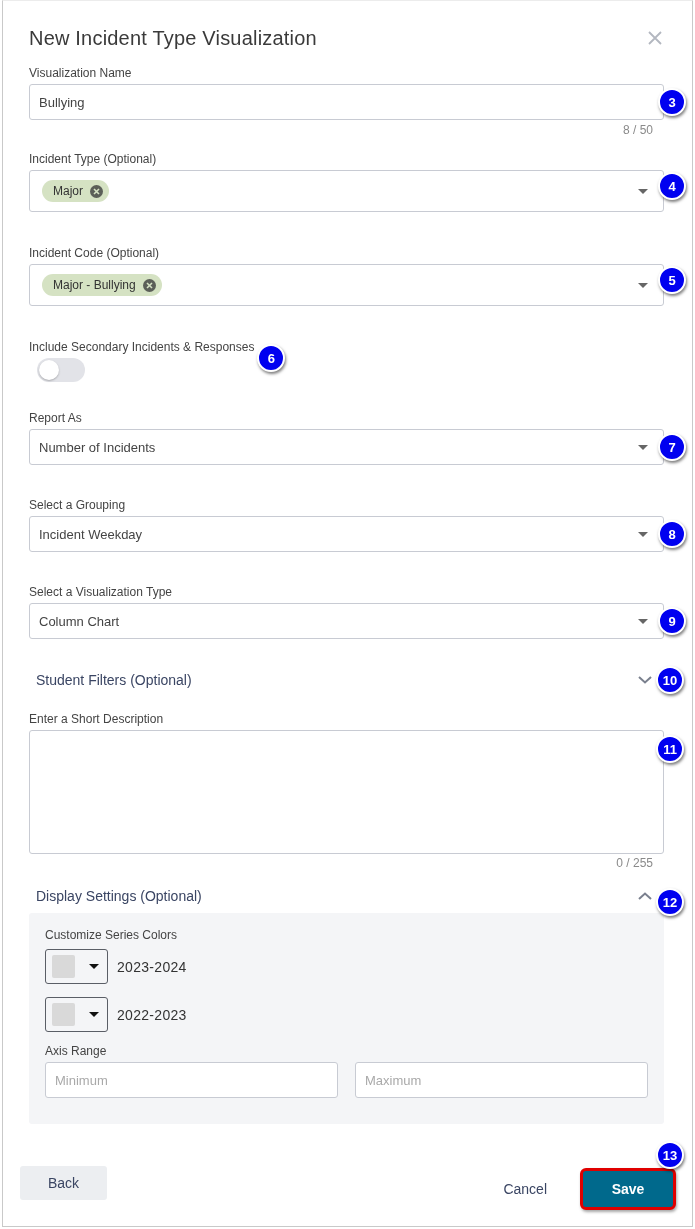  What do you see at coordinates (61, 370) in the screenshot?
I see `toggle-switch` at bounding box center [61, 370].